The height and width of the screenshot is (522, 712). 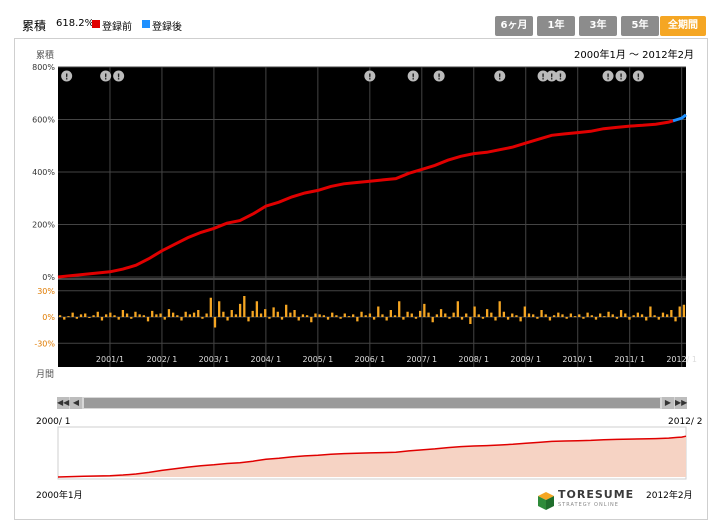 I want to click on tab-1-year: 1年, so click(x=556, y=26).